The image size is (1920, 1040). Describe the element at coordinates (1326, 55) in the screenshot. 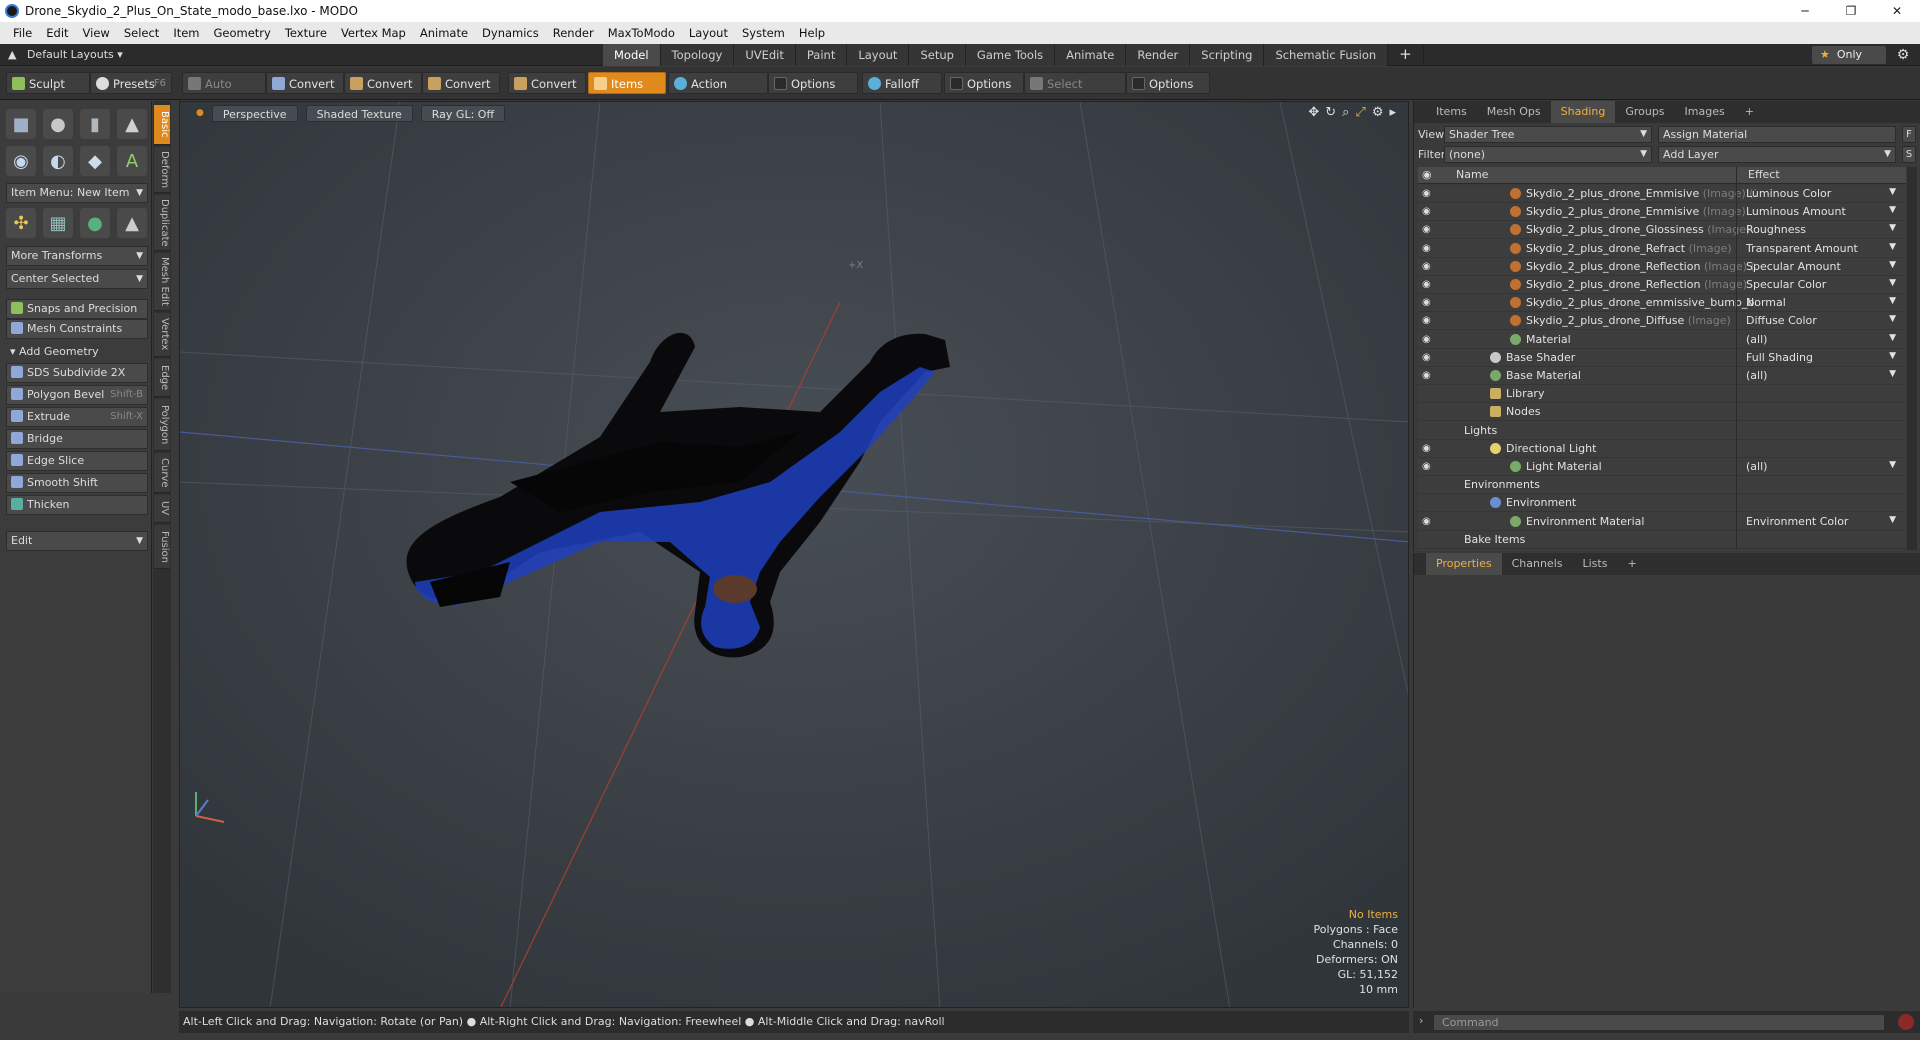

I see `tab-schematic-fusion: Schematic Fusion` at that location.